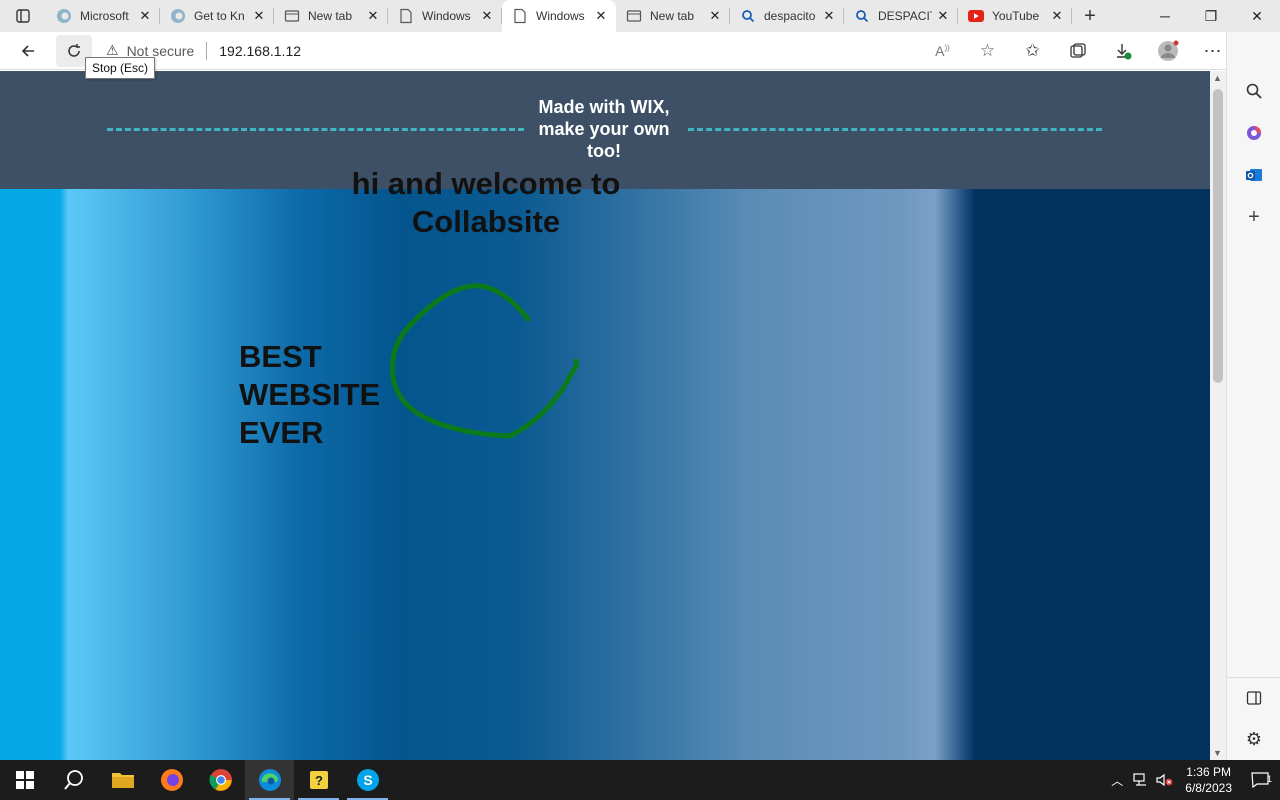 This screenshot has width=1280, height=800. I want to click on favorites-icon: ✩, so click(1032, 50).